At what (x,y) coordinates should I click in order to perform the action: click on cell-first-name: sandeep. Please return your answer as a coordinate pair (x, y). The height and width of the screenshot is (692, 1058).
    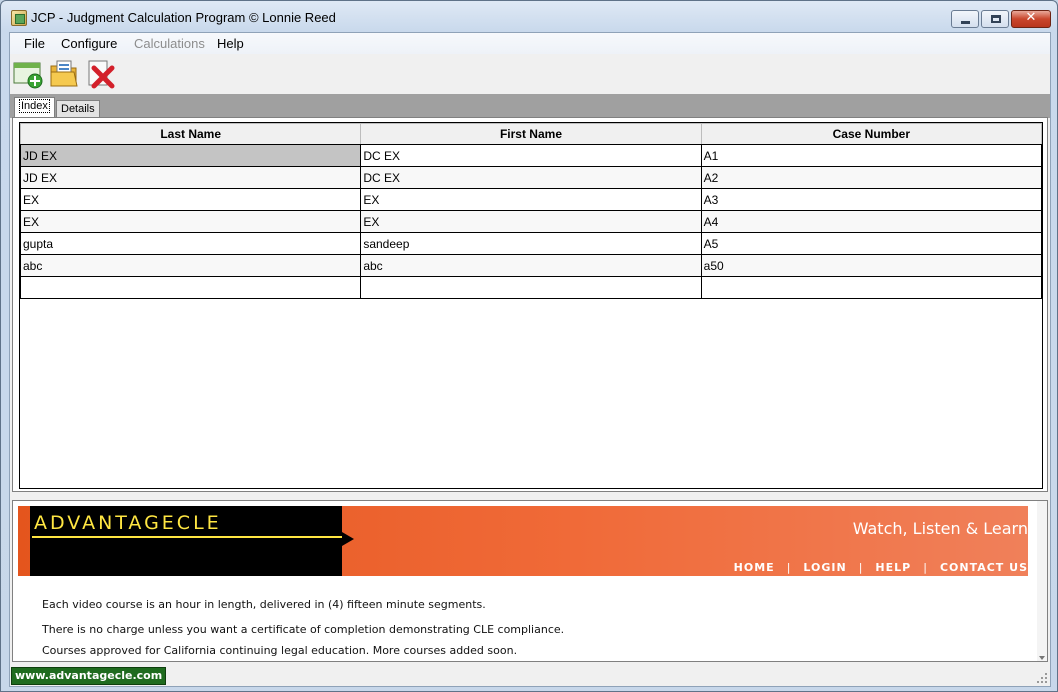
    Looking at the image, I should click on (531, 243).